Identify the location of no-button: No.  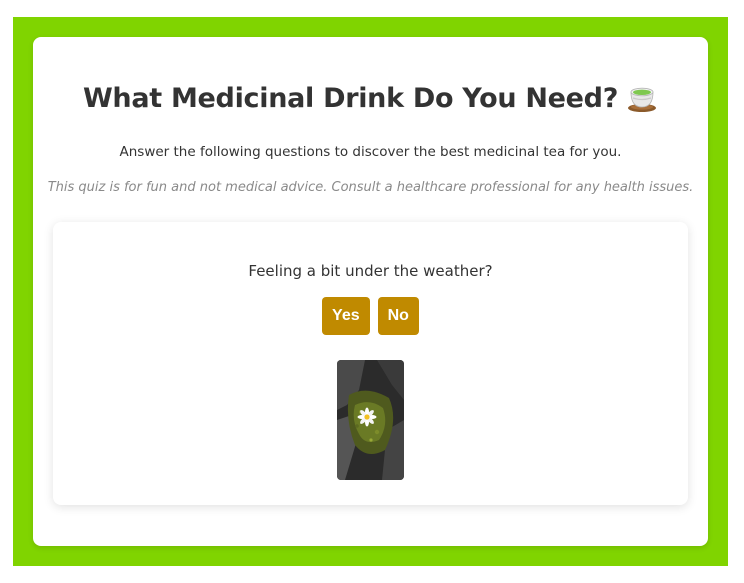
(398, 316).